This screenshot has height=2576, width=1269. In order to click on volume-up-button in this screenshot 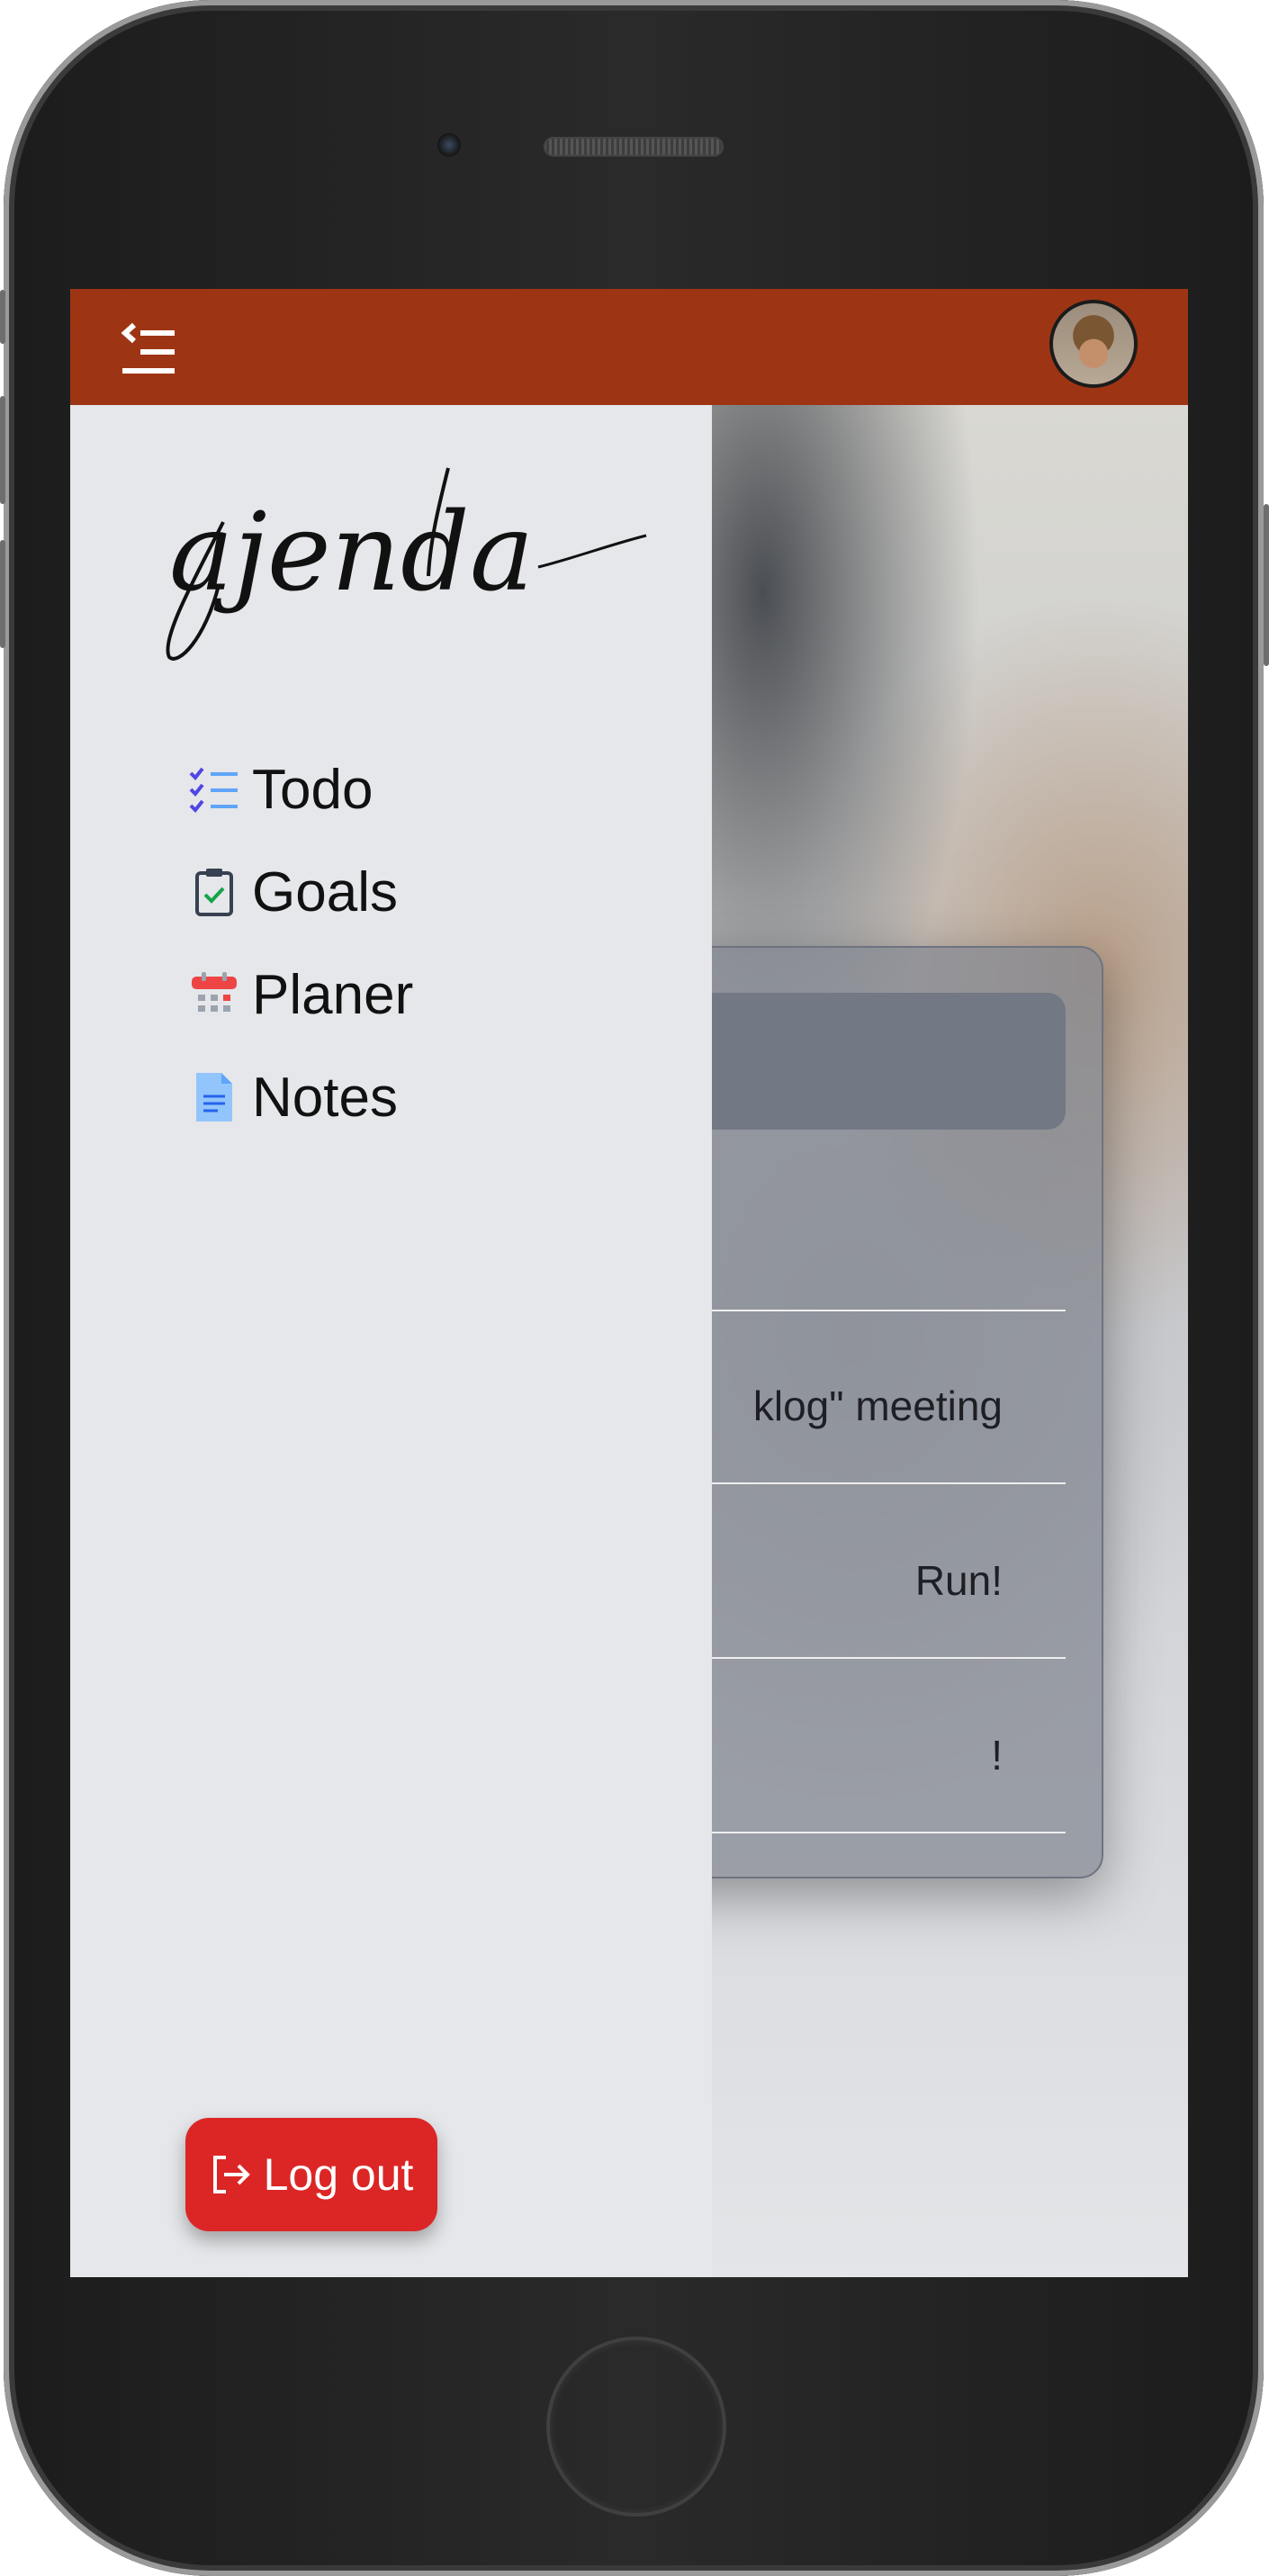, I will do `click(2, 450)`.